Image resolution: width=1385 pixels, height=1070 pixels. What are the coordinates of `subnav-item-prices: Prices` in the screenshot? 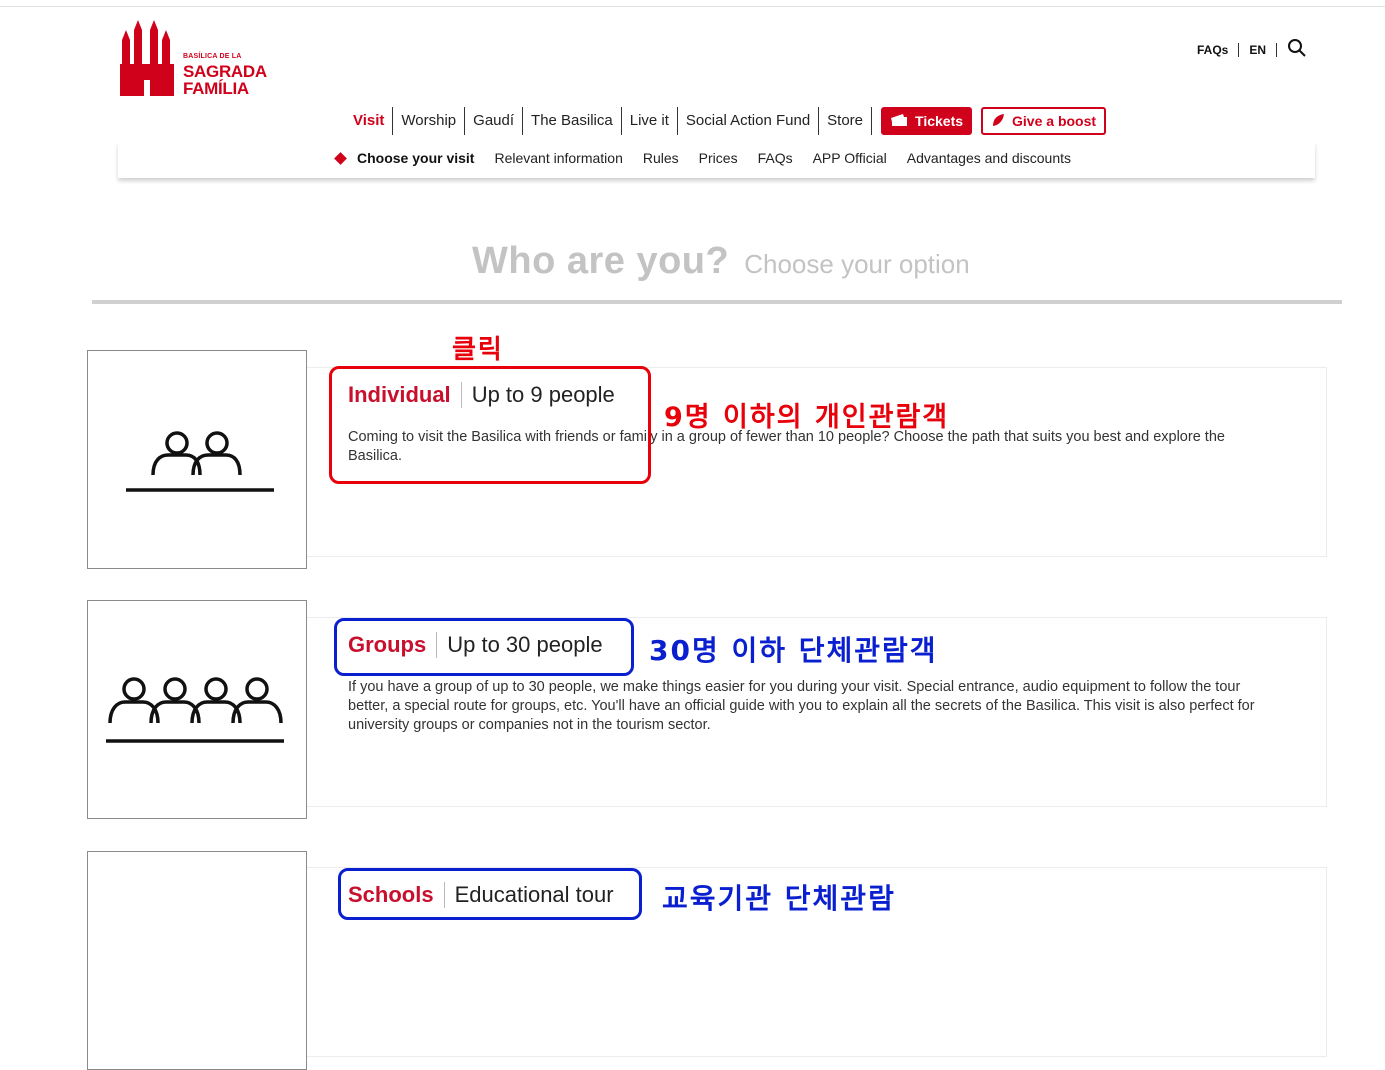 It's located at (718, 158).